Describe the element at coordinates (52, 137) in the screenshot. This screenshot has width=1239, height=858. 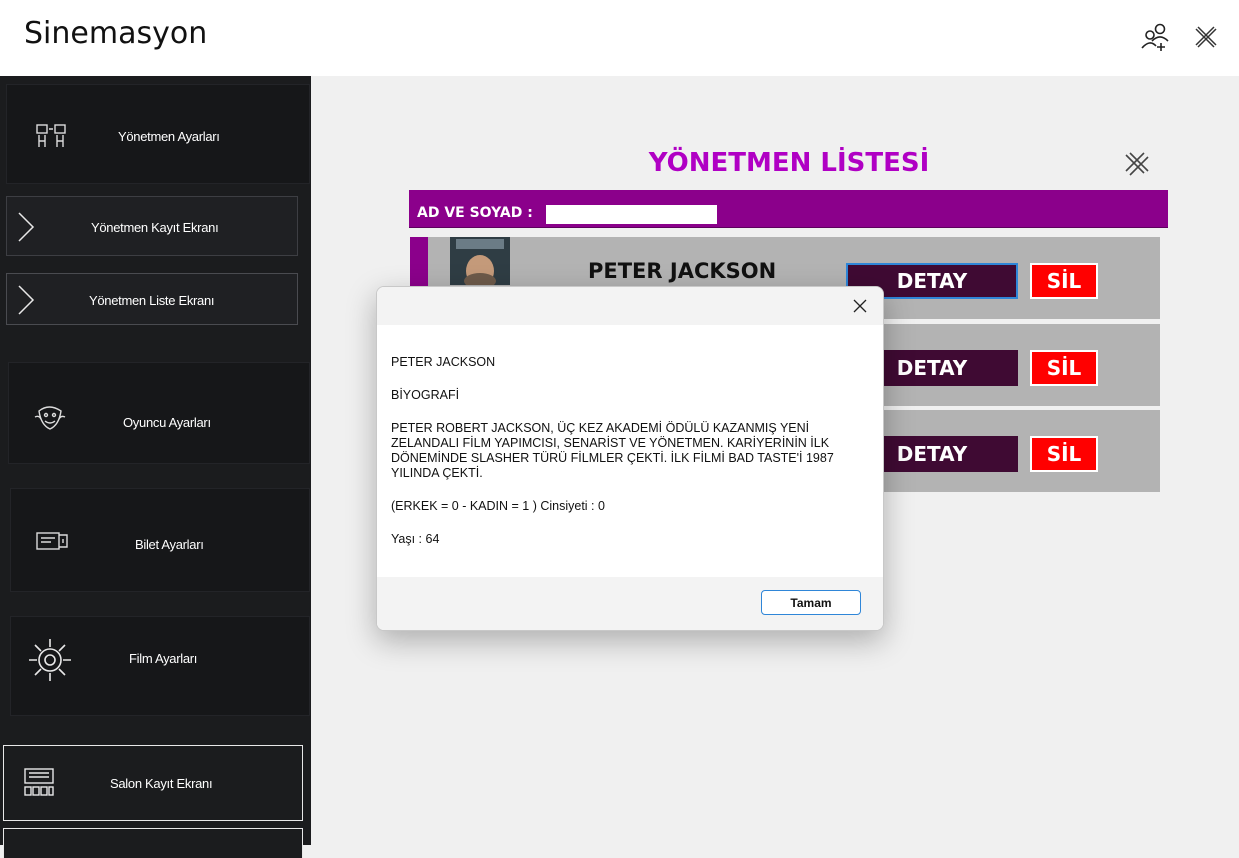
I see `director-icon` at that location.